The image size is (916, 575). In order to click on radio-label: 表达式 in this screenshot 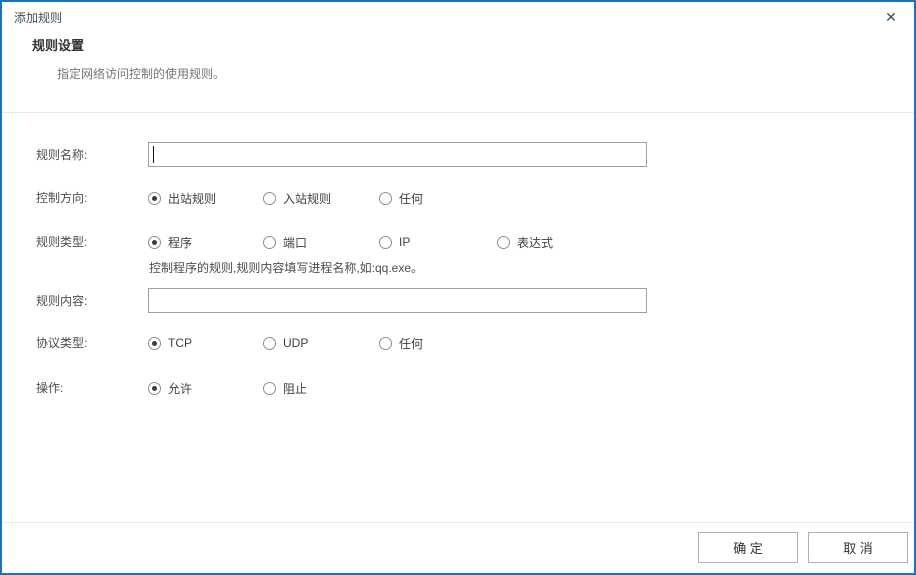, I will do `click(535, 242)`.